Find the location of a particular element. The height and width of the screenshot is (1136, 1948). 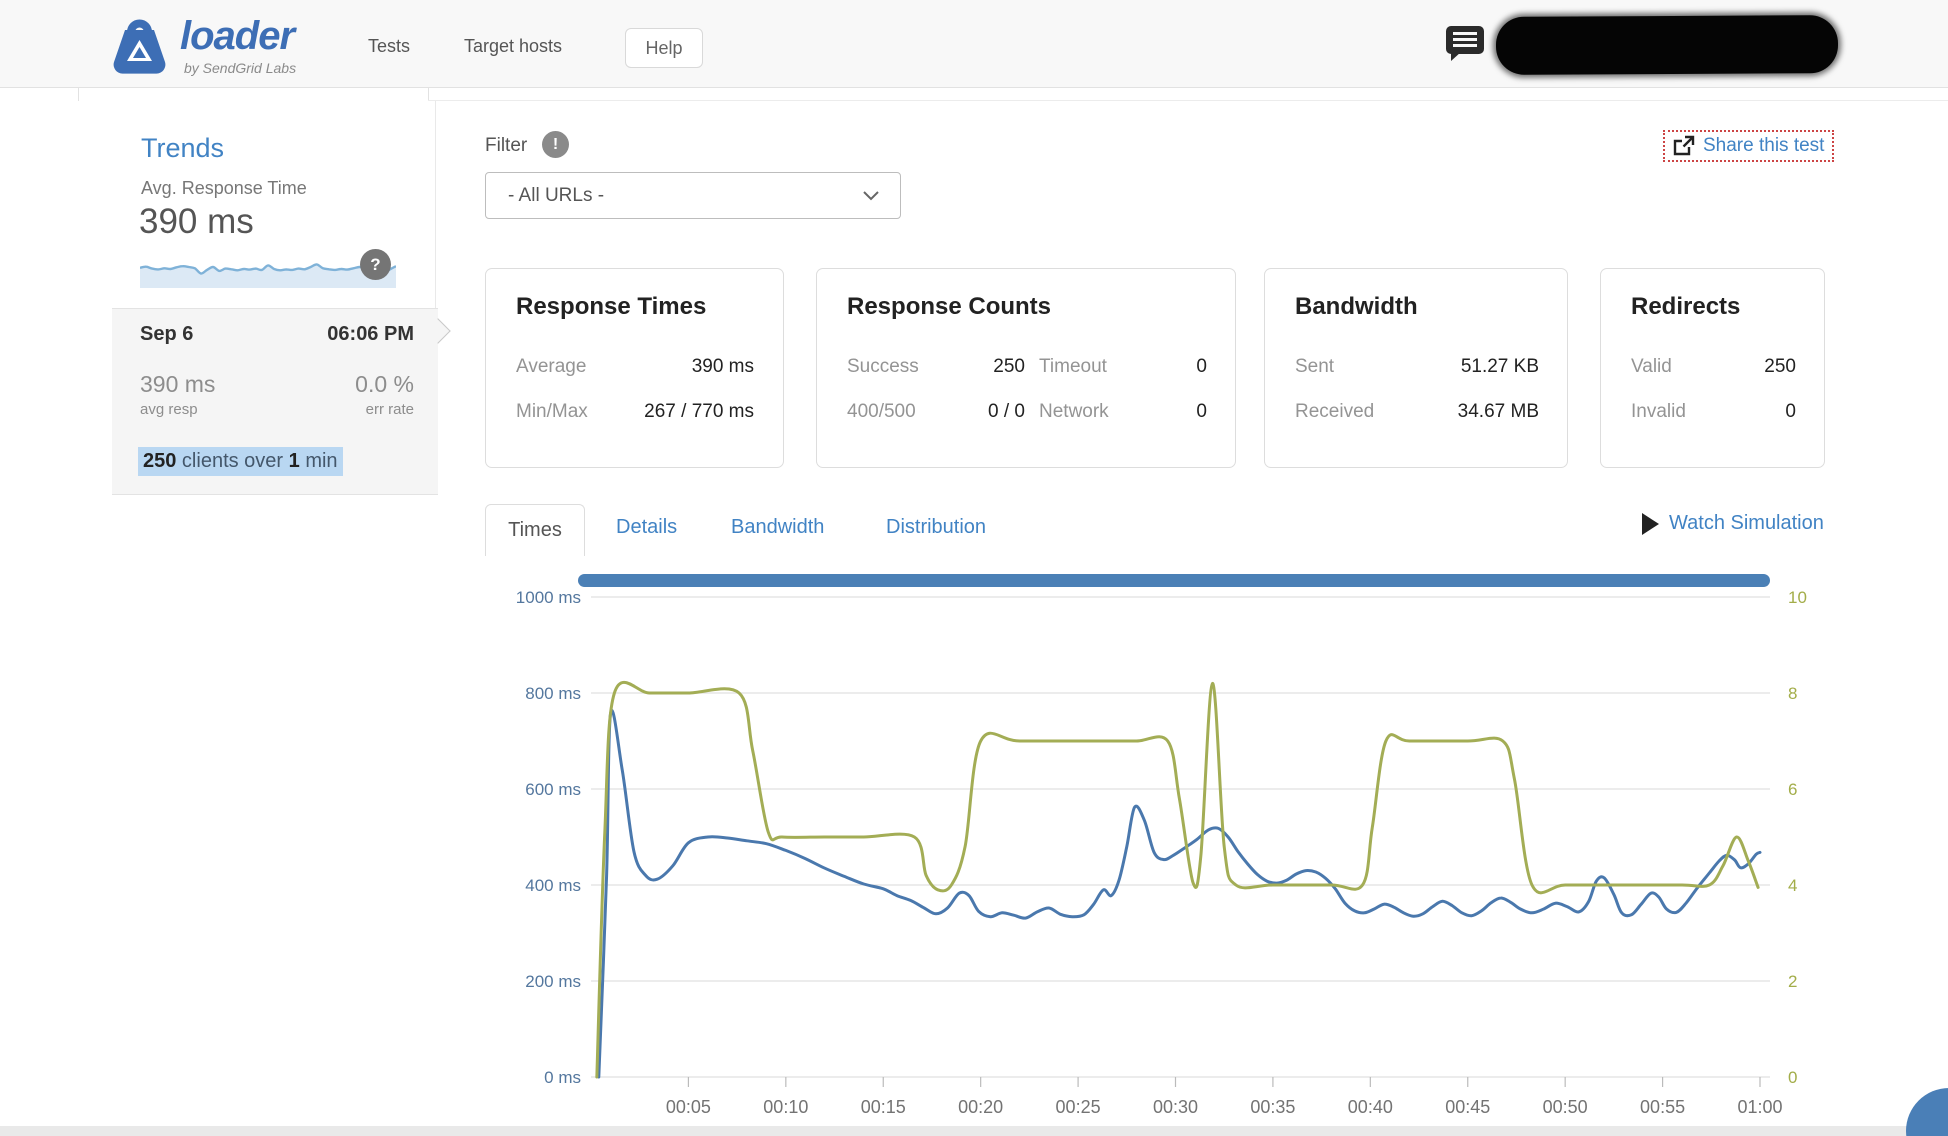

sidebar-tab-notch is located at coordinates (253, 94).